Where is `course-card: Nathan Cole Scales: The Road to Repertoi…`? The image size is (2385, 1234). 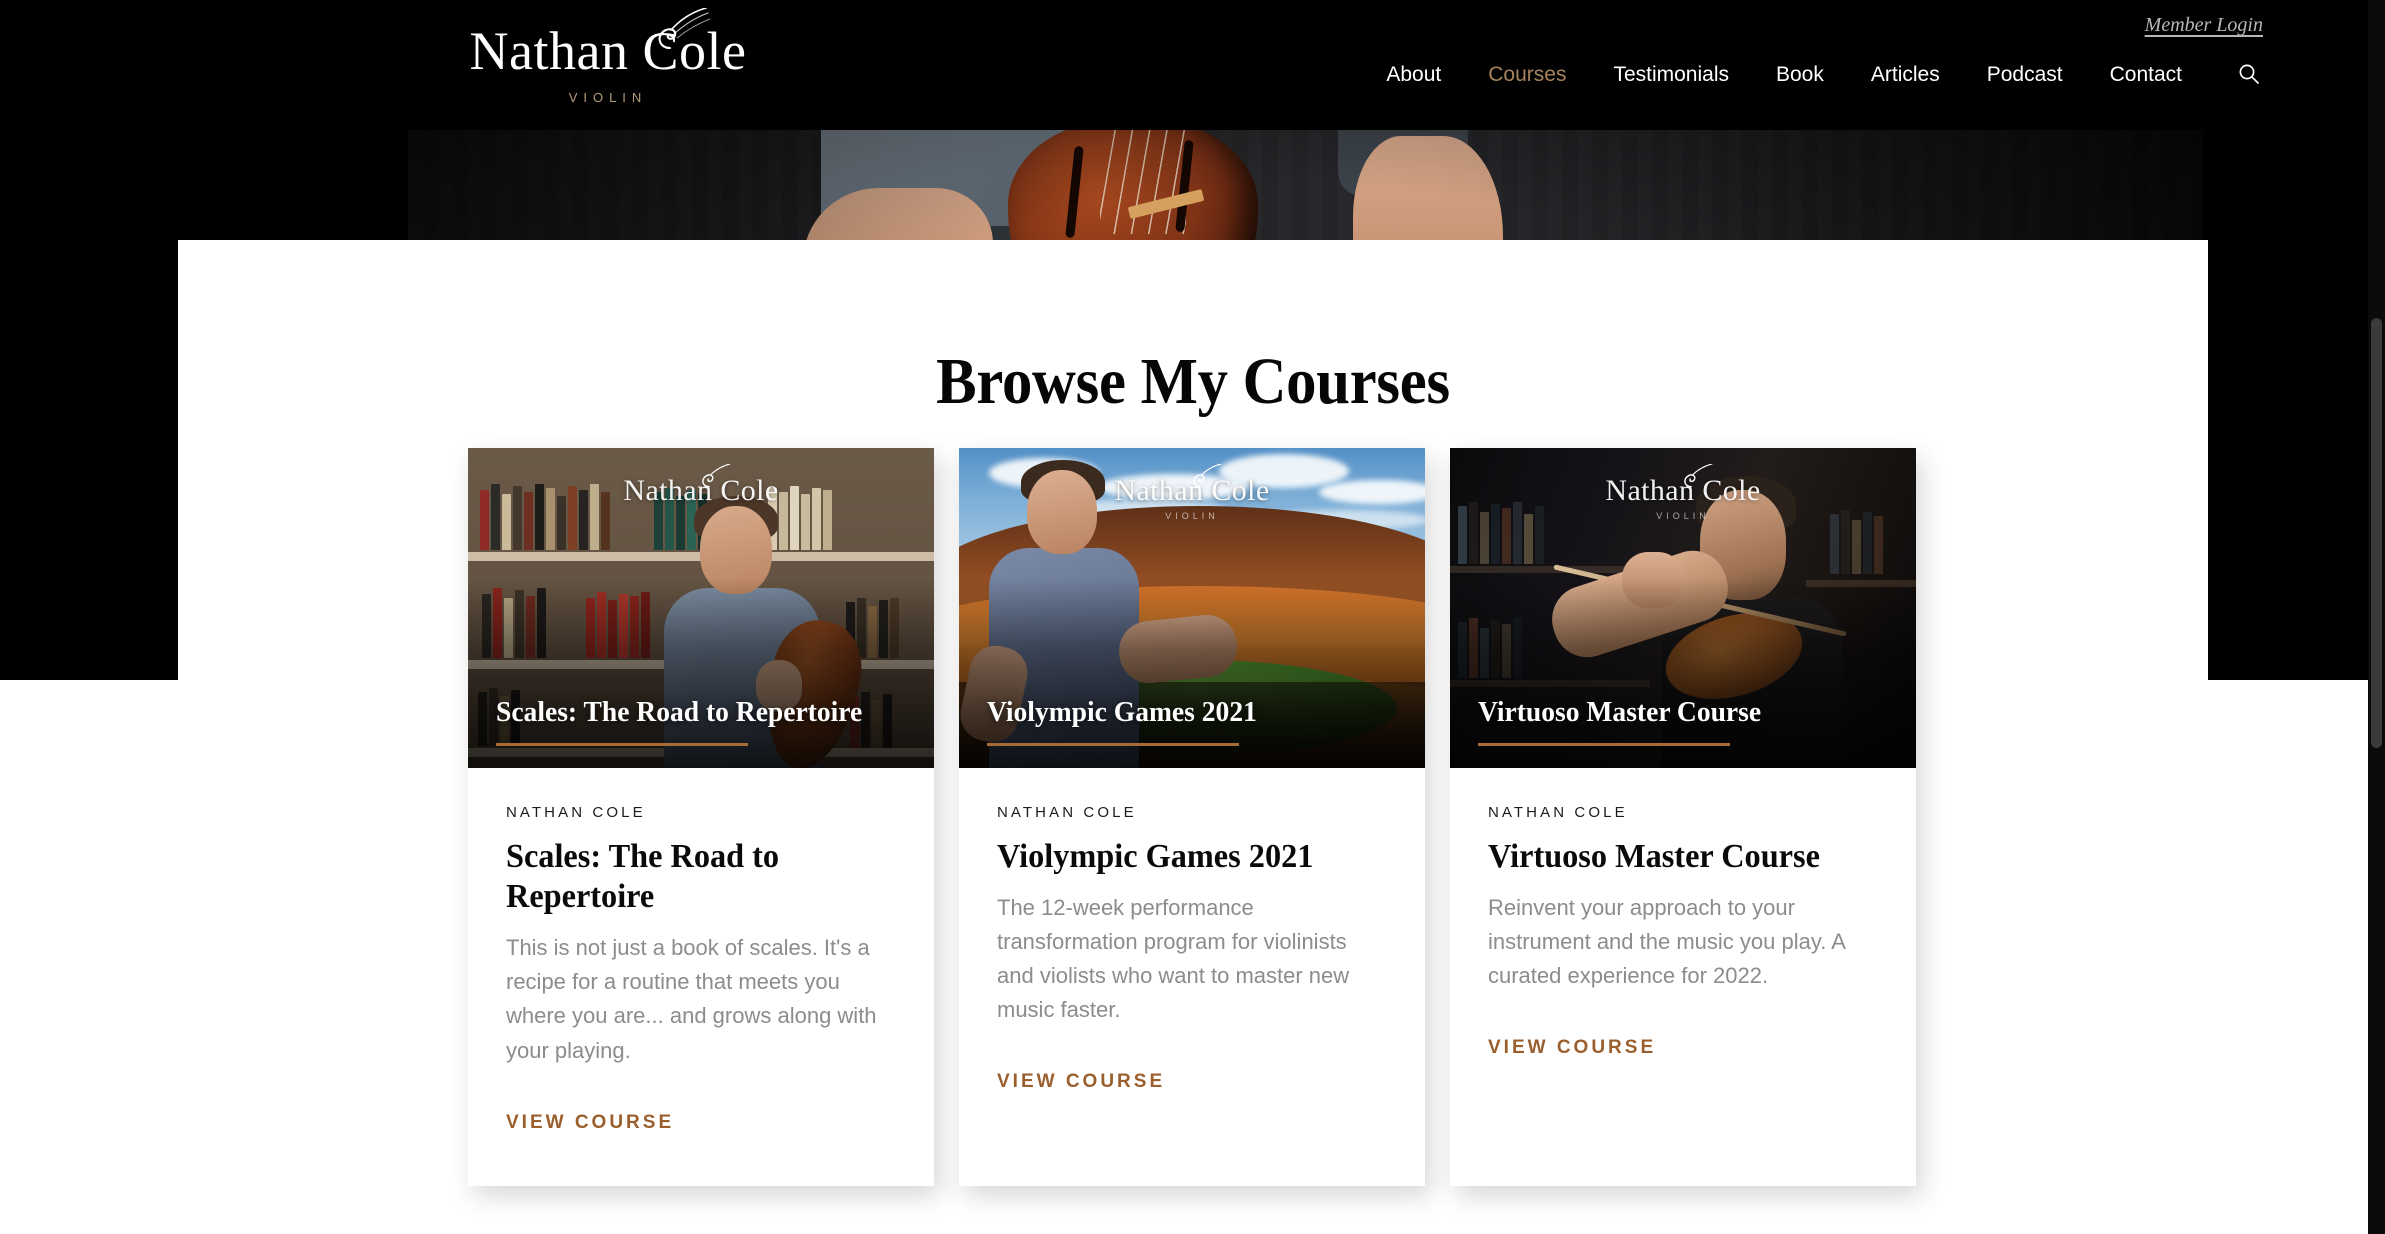 course-card: Nathan Cole Scales: The Road to Repertoi… is located at coordinates (701, 817).